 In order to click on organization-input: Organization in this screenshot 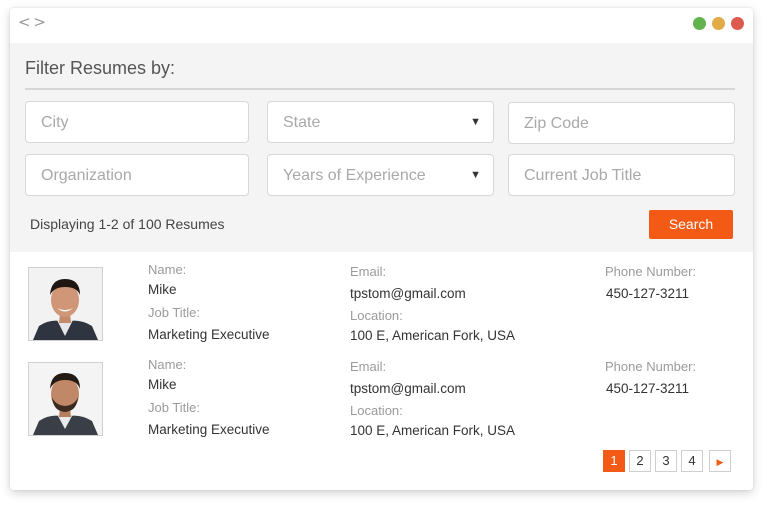, I will do `click(137, 175)`.